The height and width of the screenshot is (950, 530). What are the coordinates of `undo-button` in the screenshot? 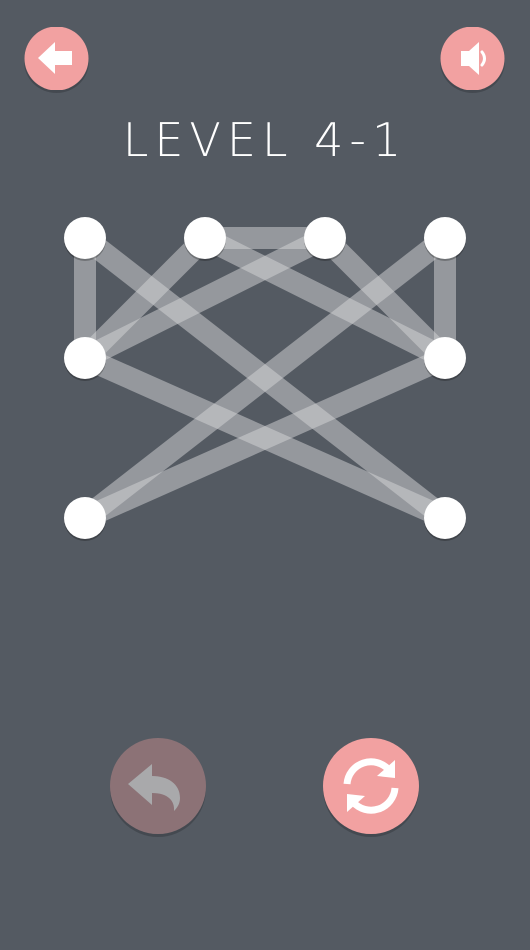 It's located at (158, 786).